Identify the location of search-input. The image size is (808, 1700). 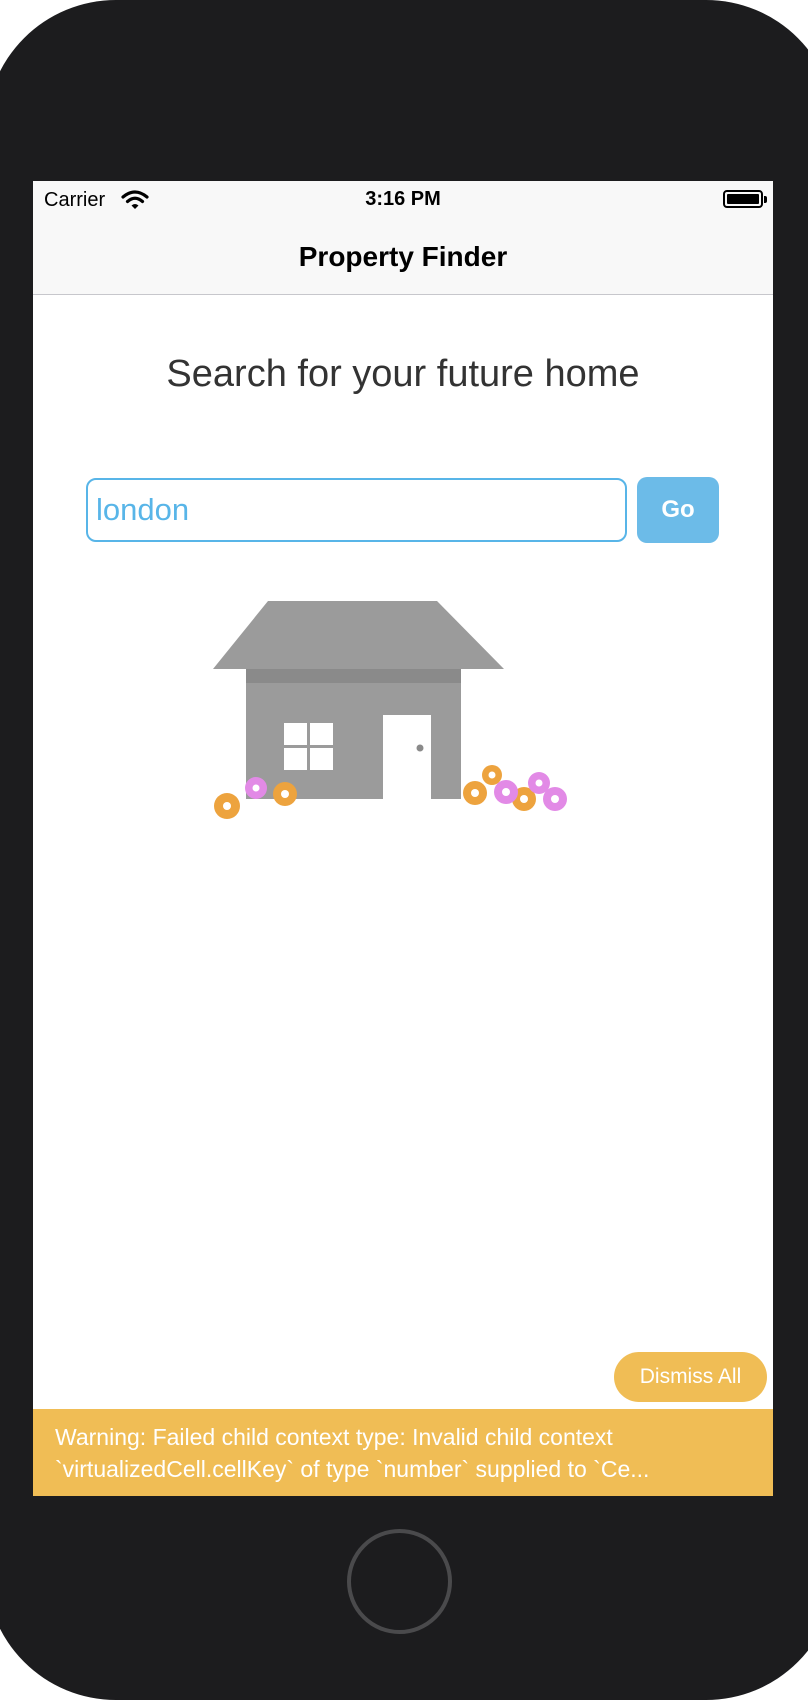
(356, 510).